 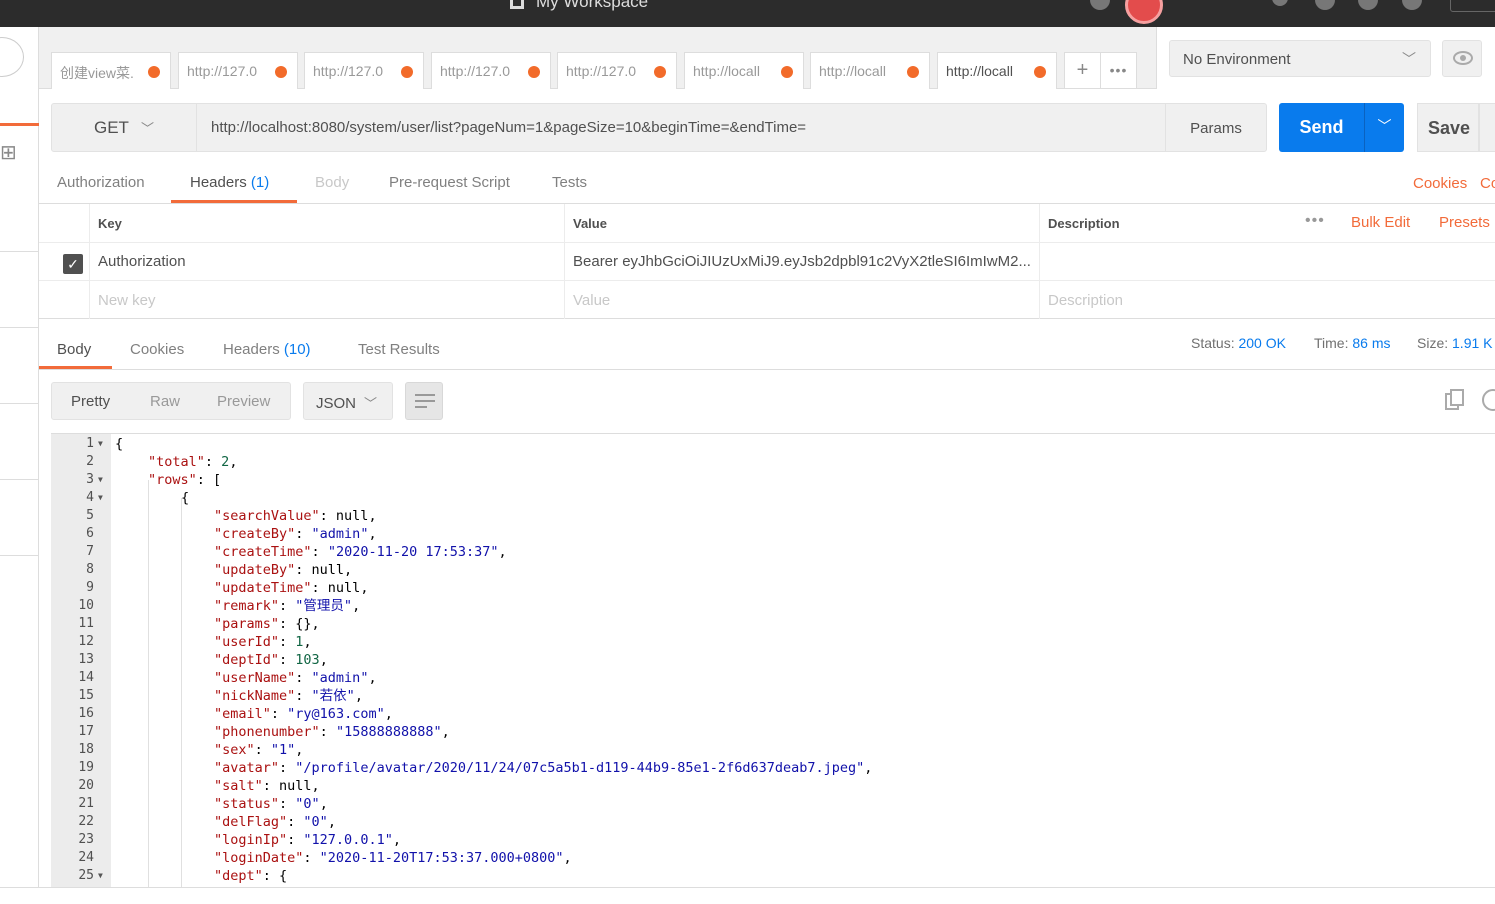 What do you see at coordinates (8, 152) in the screenshot?
I see `new-collection-icon: ⊞` at bounding box center [8, 152].